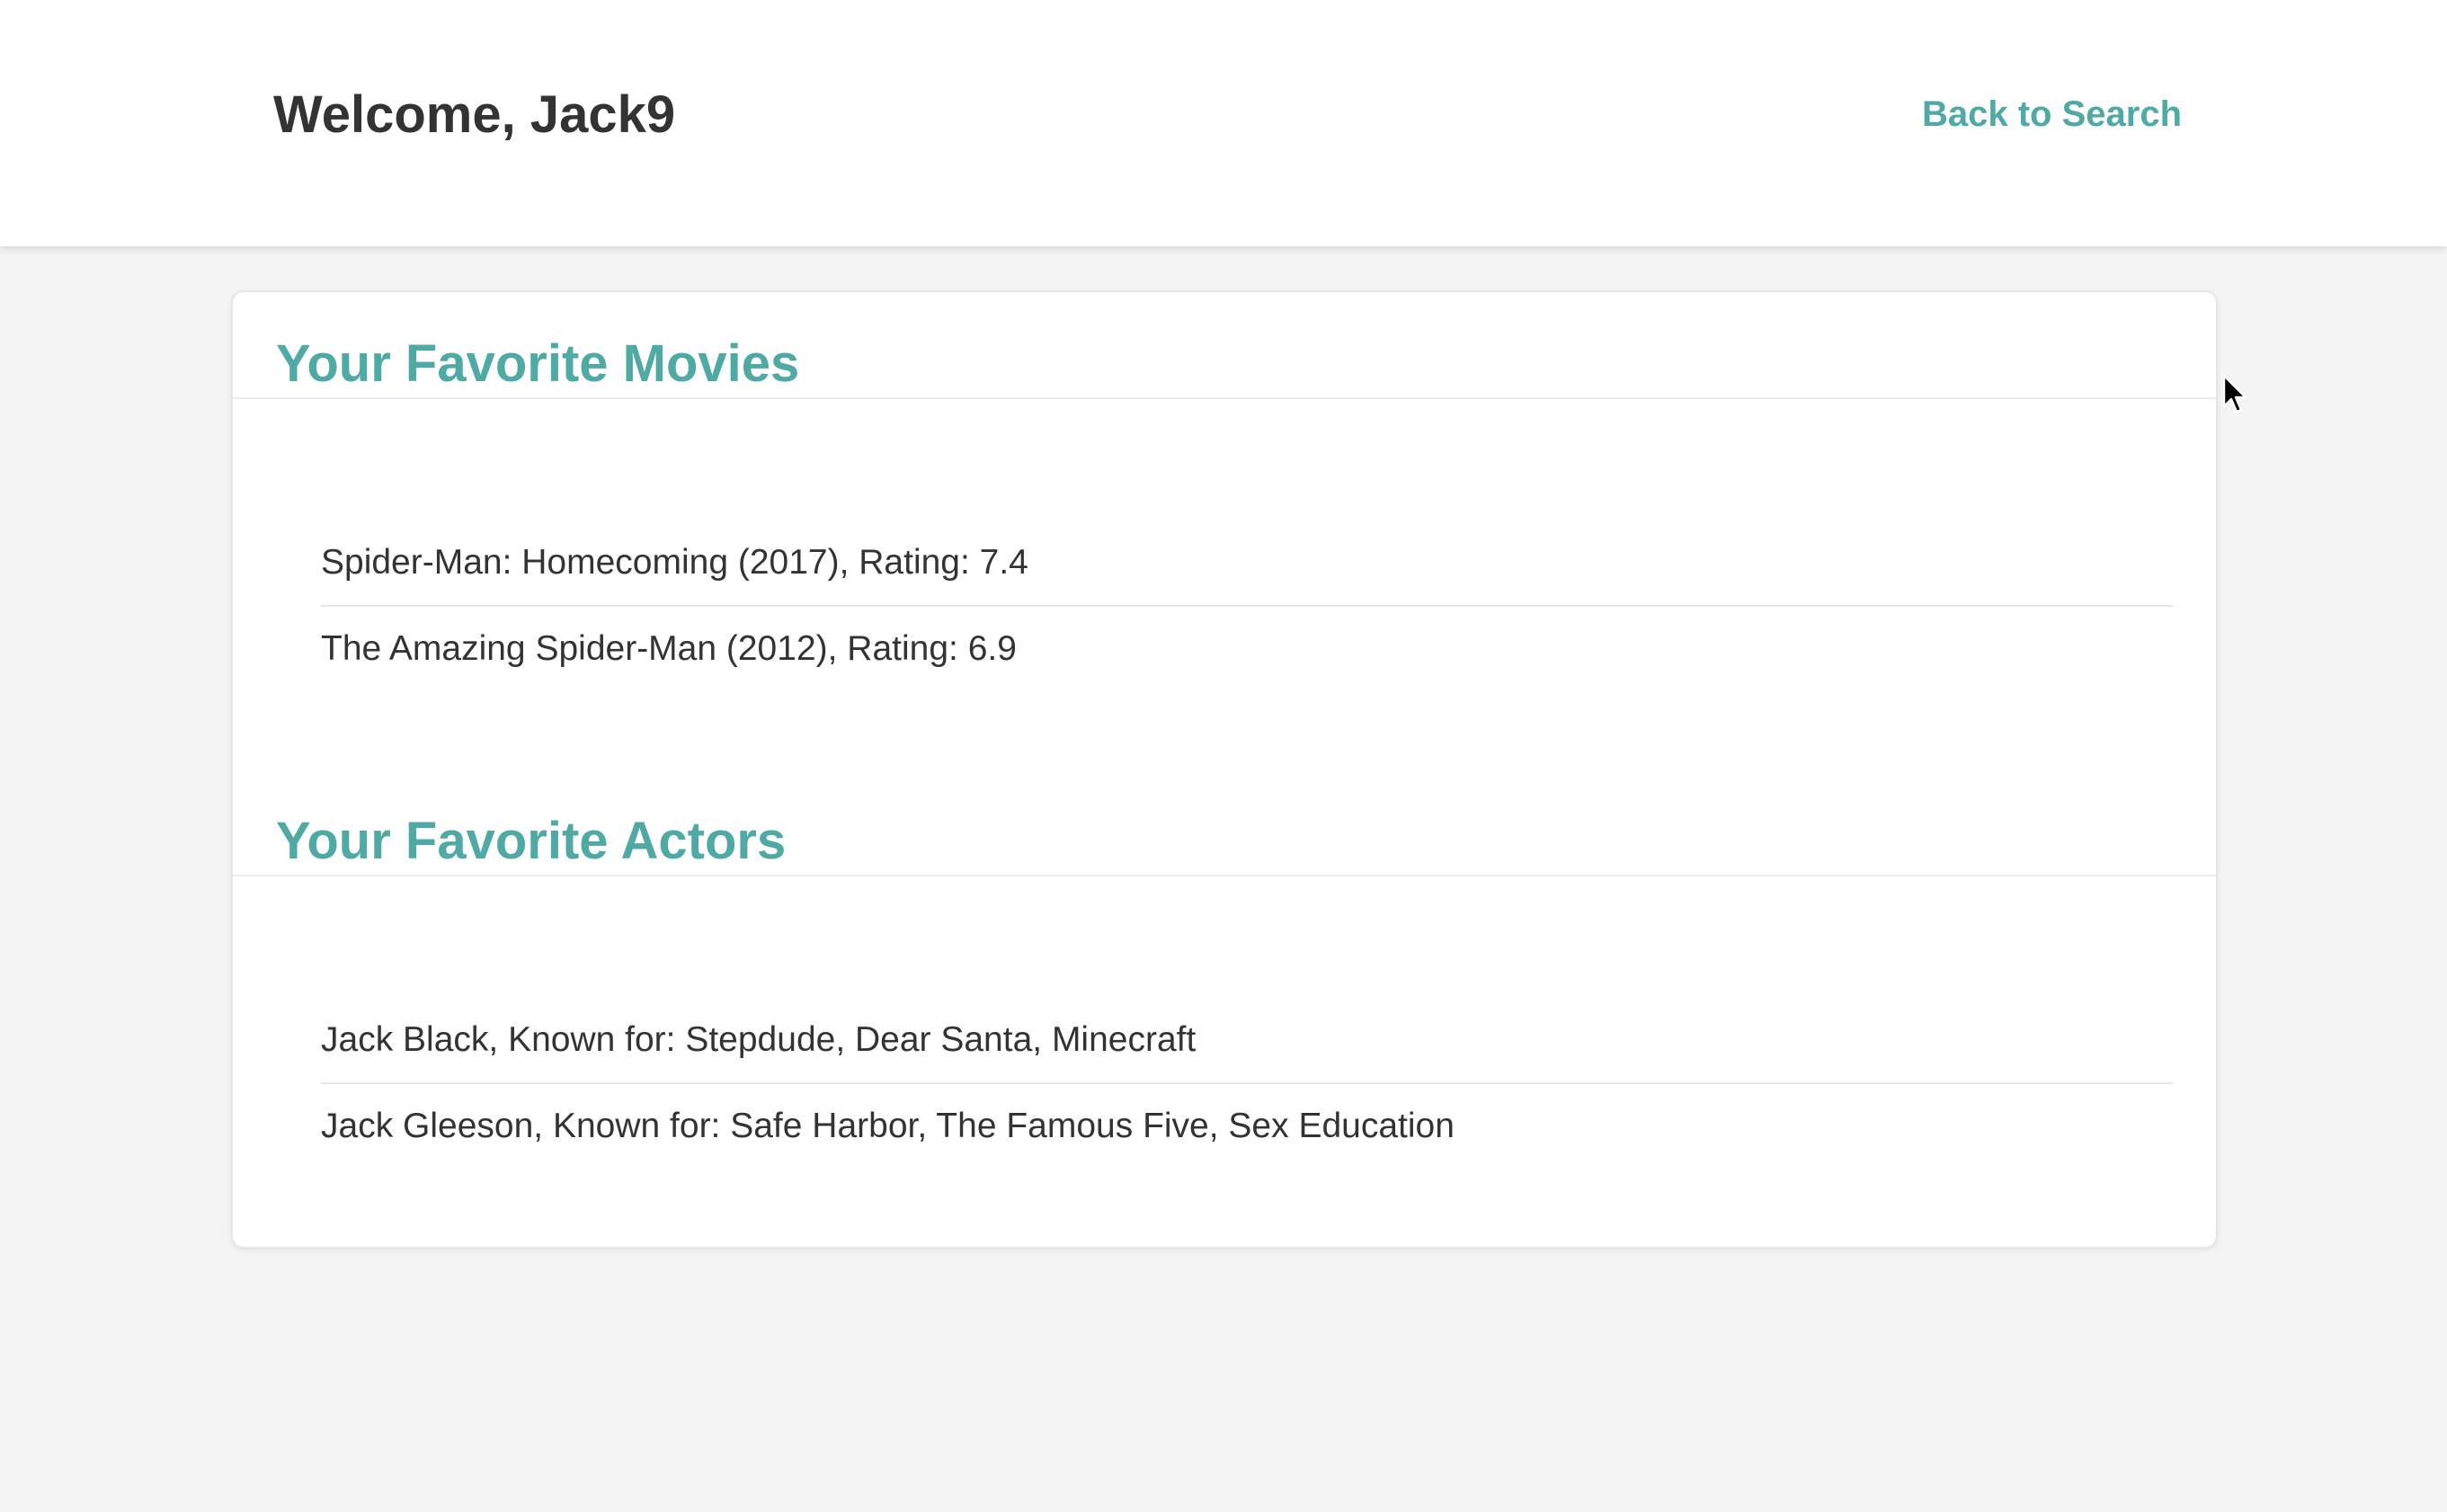 The width and height of the screenshot is (2447, 1512). What do you see at coordinates (532, 841) in the screenshot?
I see `favorite-actors-heading: Your Favorite Actors` at bounding box center [532, 841].